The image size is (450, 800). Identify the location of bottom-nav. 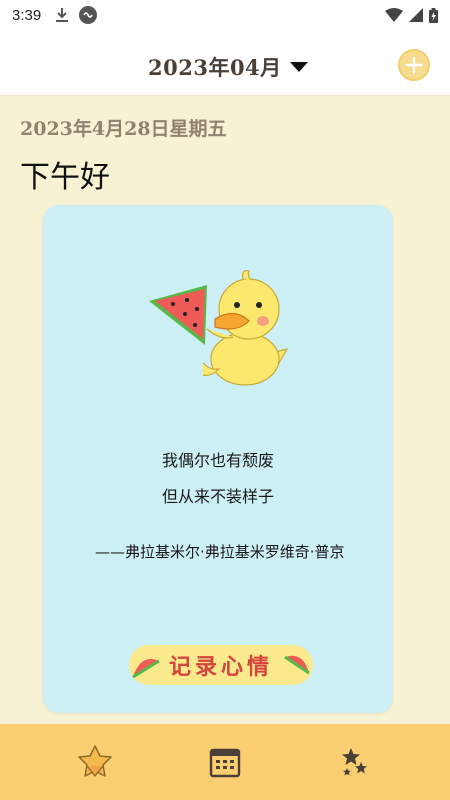
(225, 762).